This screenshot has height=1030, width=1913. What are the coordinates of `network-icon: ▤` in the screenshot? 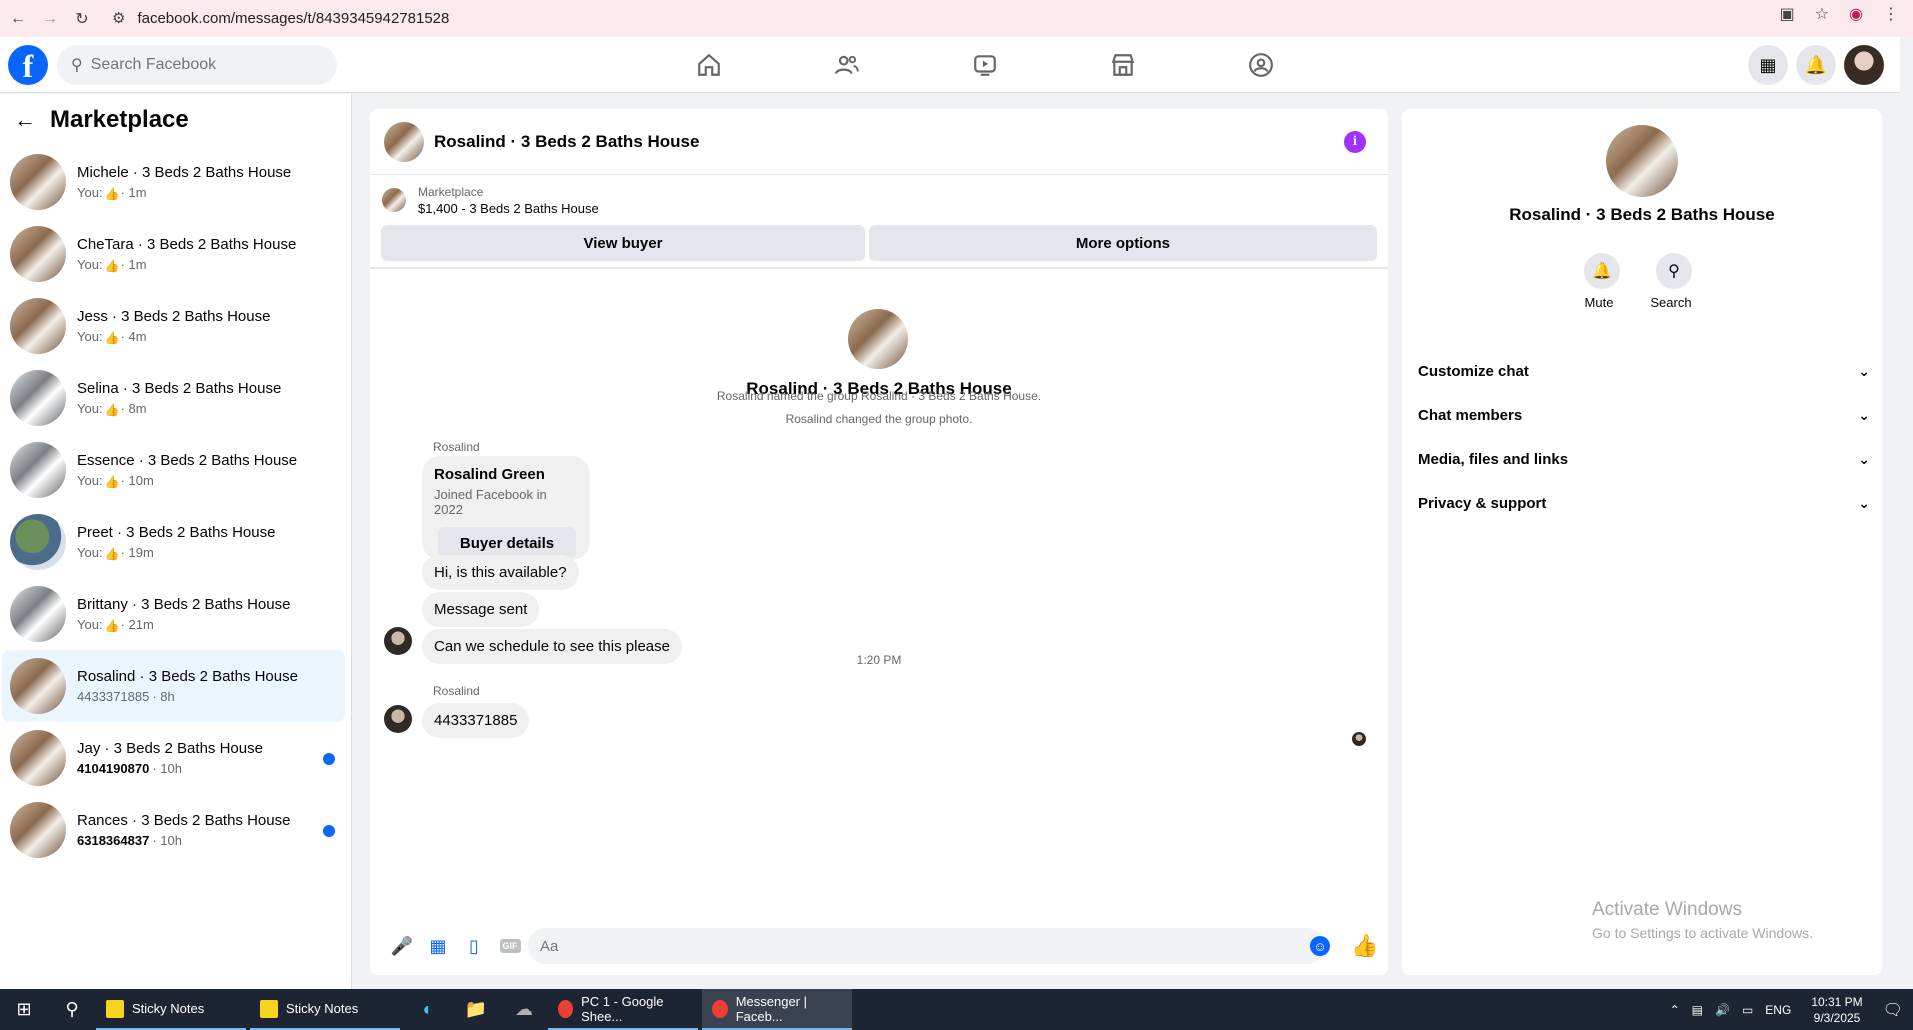 It's located at (1697, 1010).